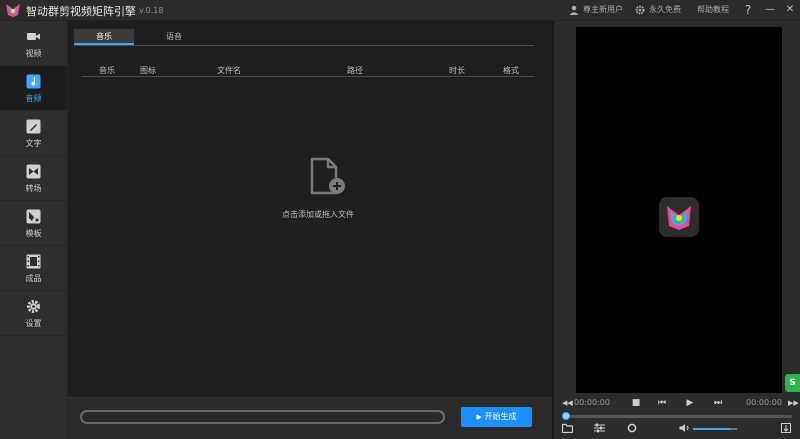 The image size is (800, 439). What do you see at coordinates (665, 9) in the screenshot?
I see `license-label: 永久免费` at bounding box center [665, 9].